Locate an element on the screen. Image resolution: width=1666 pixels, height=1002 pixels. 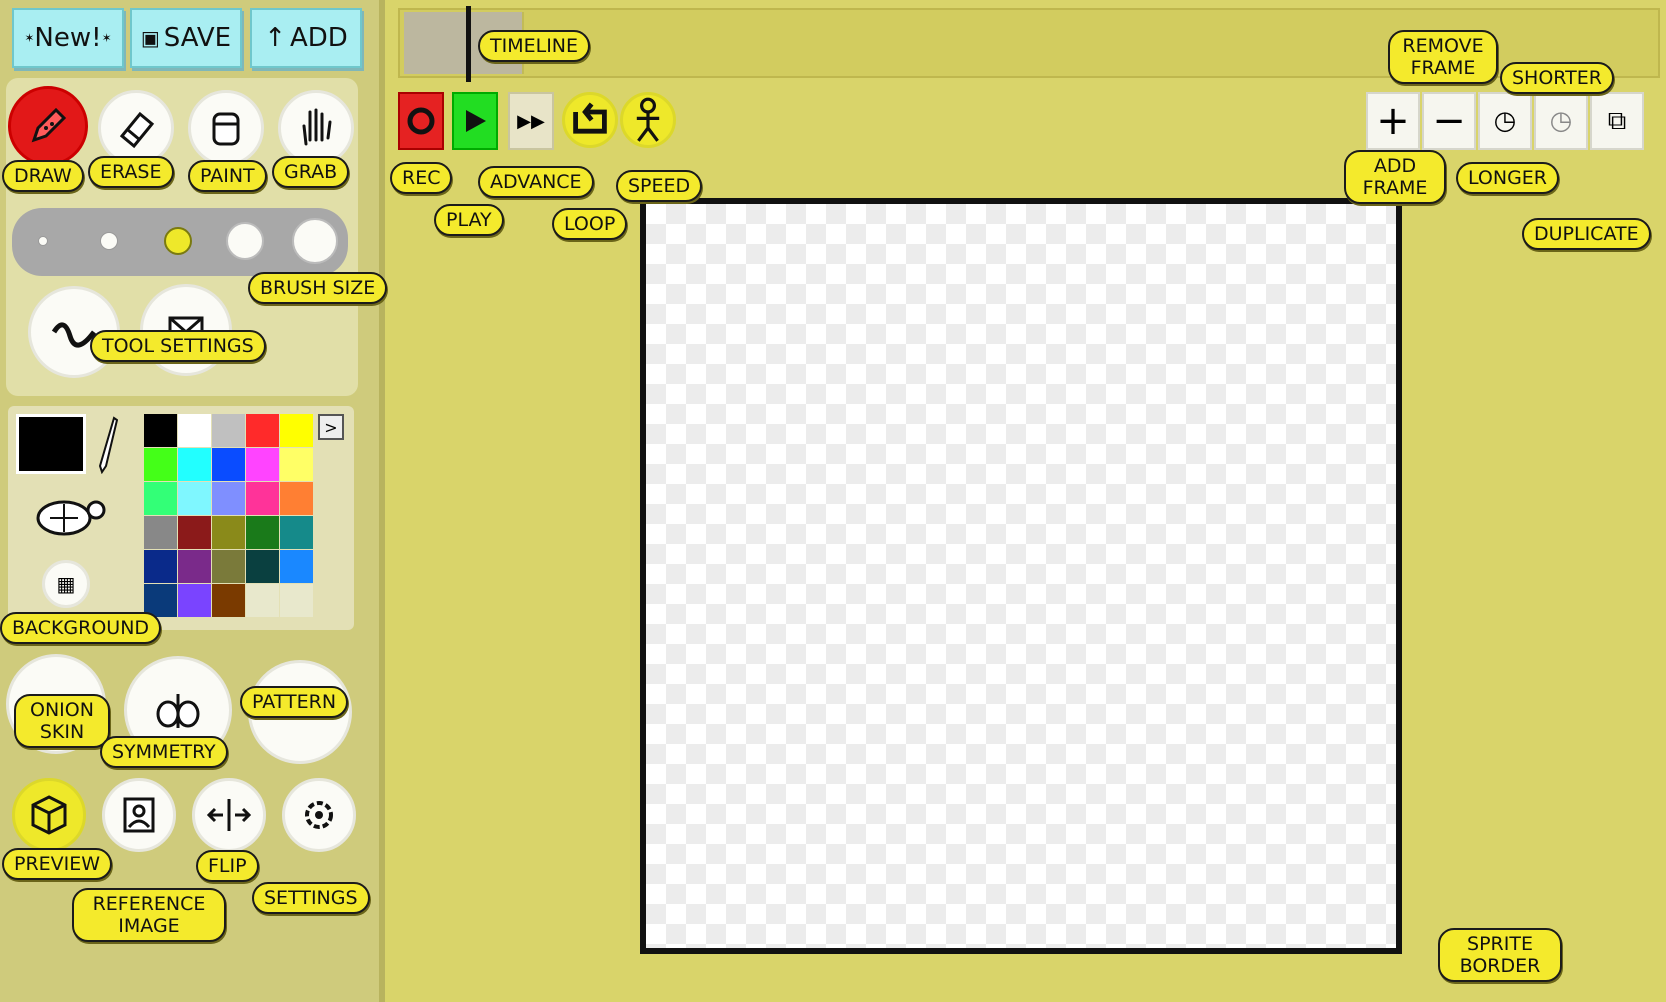
play-button is located at coordinates (475, 121).